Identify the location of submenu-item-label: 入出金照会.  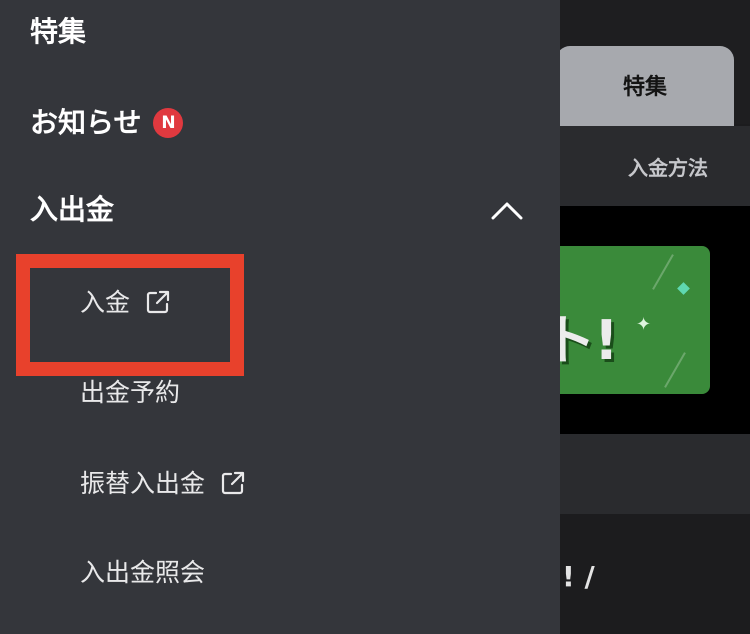
(143, 572).